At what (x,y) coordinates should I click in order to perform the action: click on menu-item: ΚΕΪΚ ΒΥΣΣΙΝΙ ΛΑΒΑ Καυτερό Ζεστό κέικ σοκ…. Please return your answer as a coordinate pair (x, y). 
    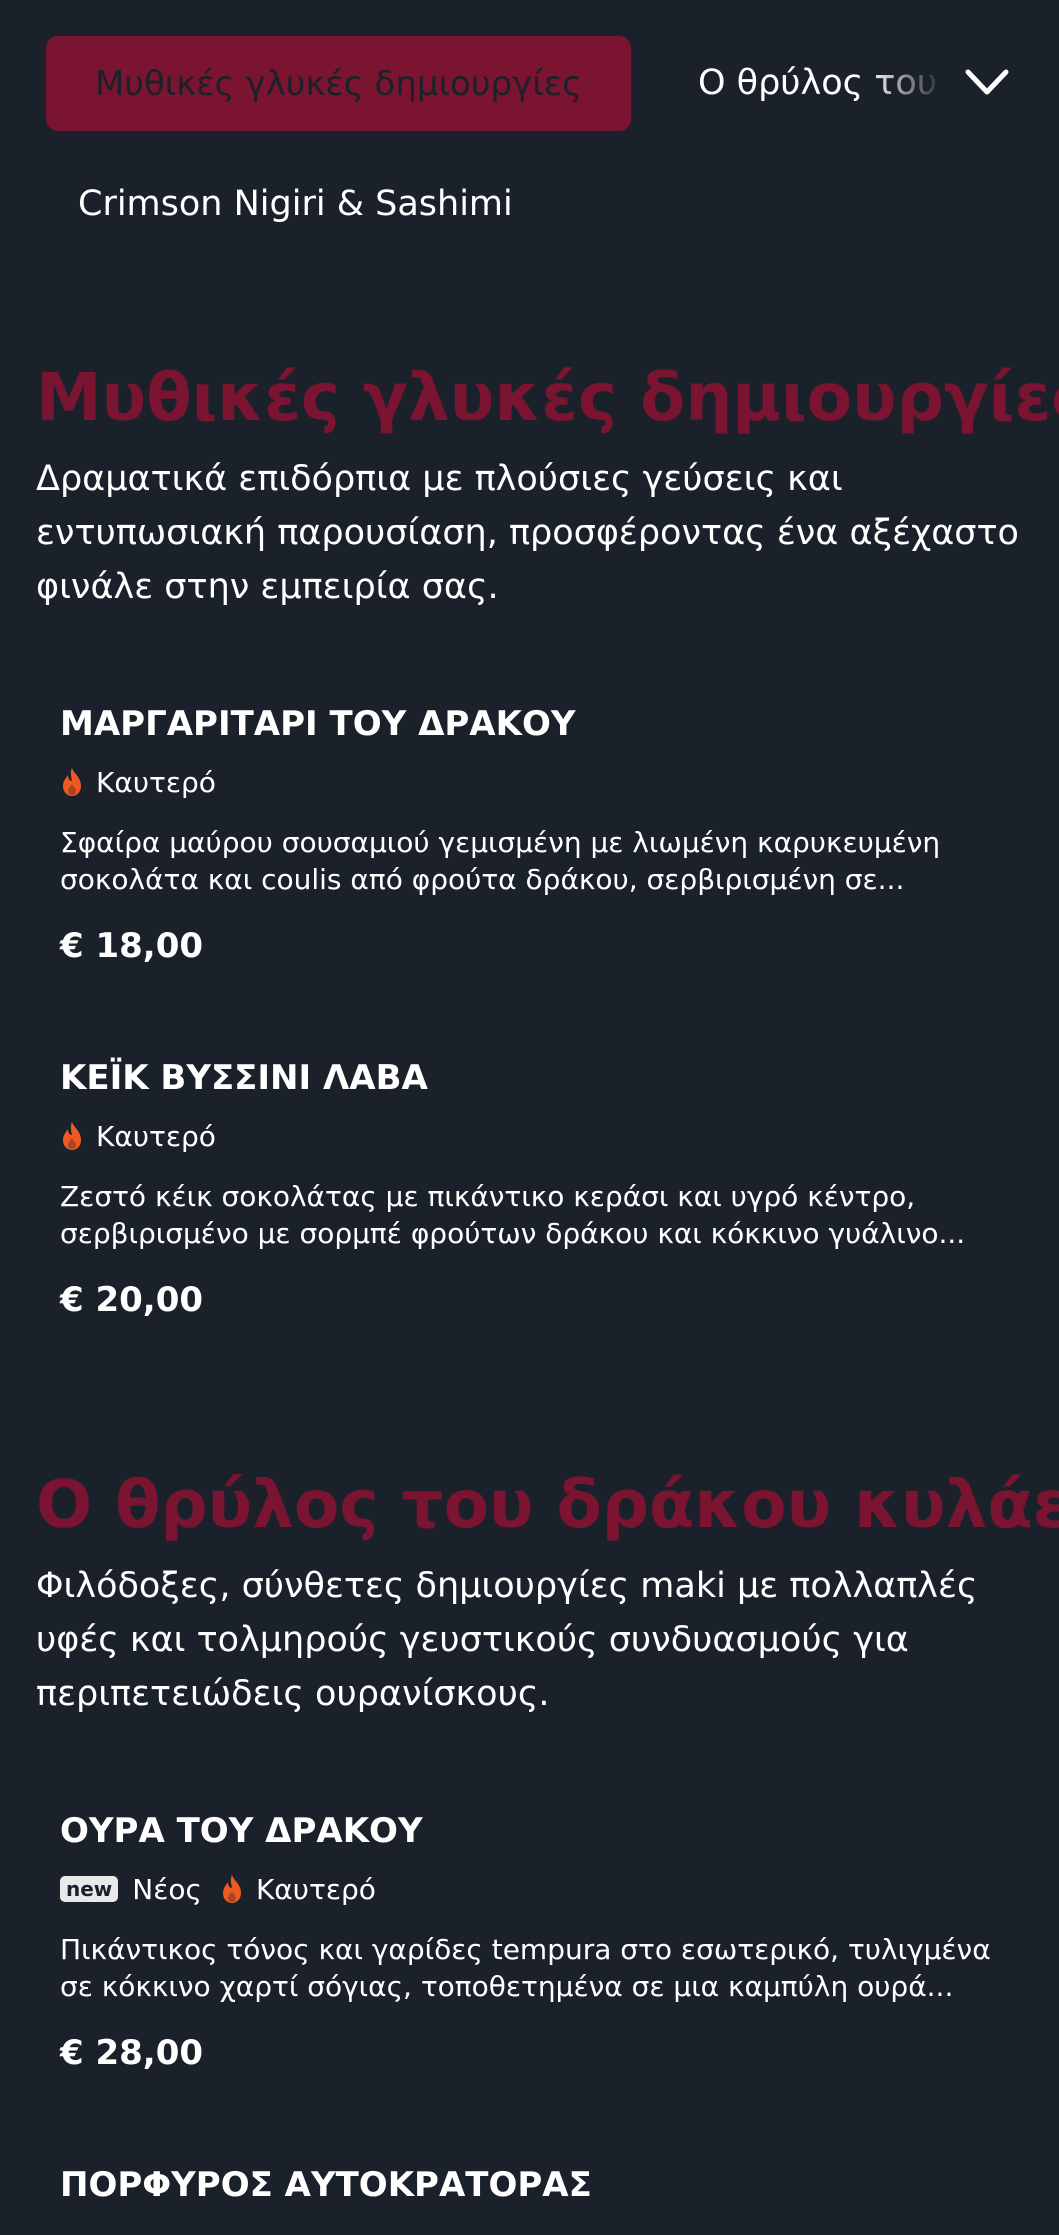
    Looking at the image, I should click on (535, 1189).